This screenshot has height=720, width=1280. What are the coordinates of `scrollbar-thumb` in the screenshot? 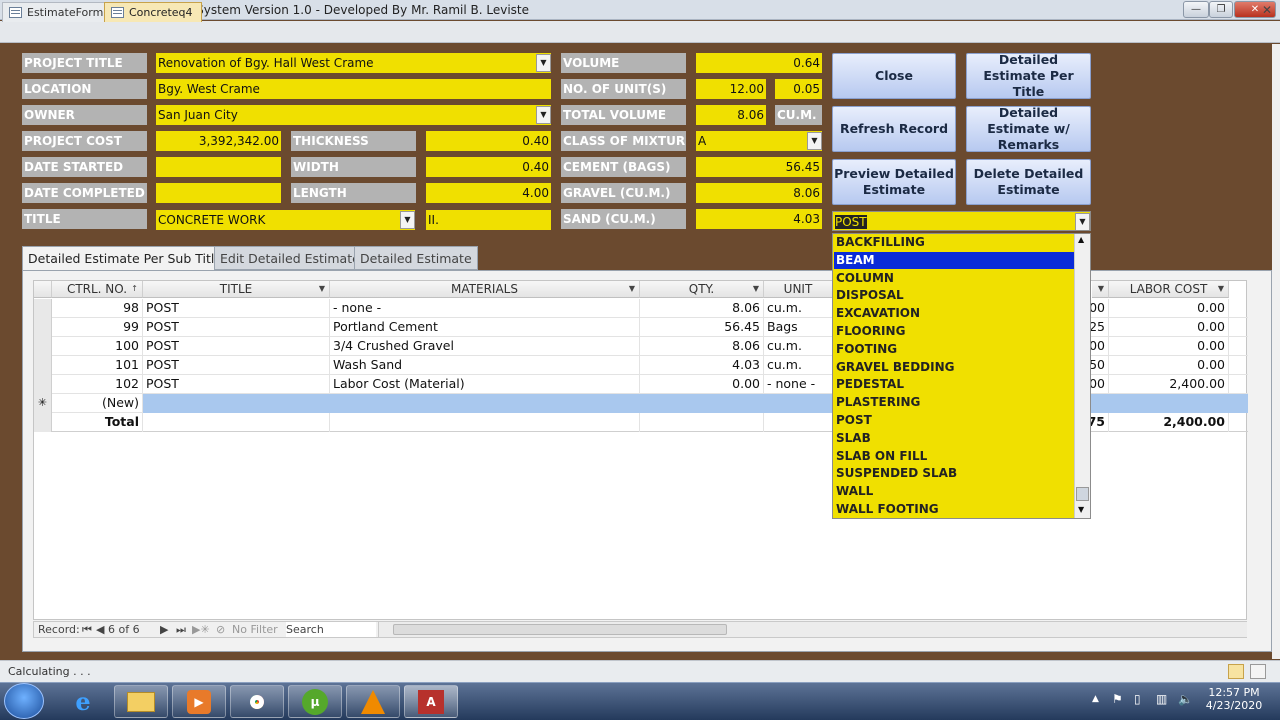 It's located at (560, 629).